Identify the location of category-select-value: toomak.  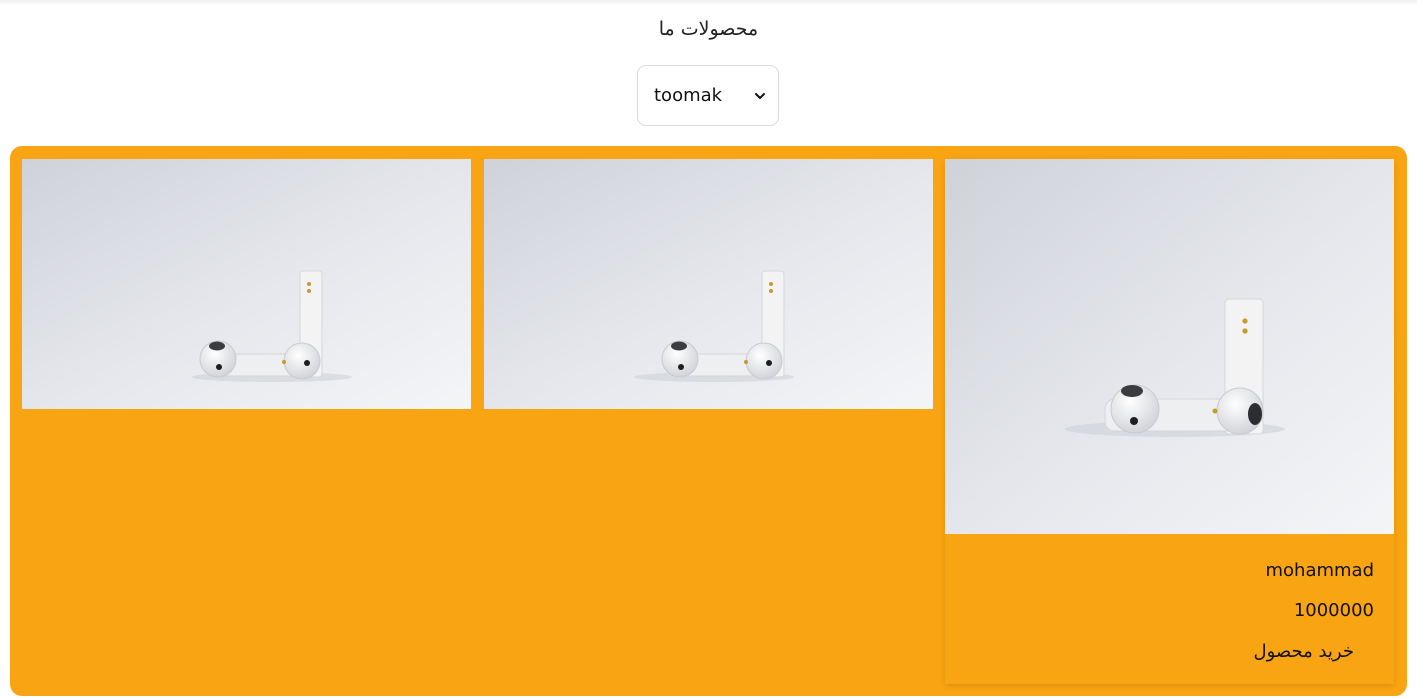
(688, 95).